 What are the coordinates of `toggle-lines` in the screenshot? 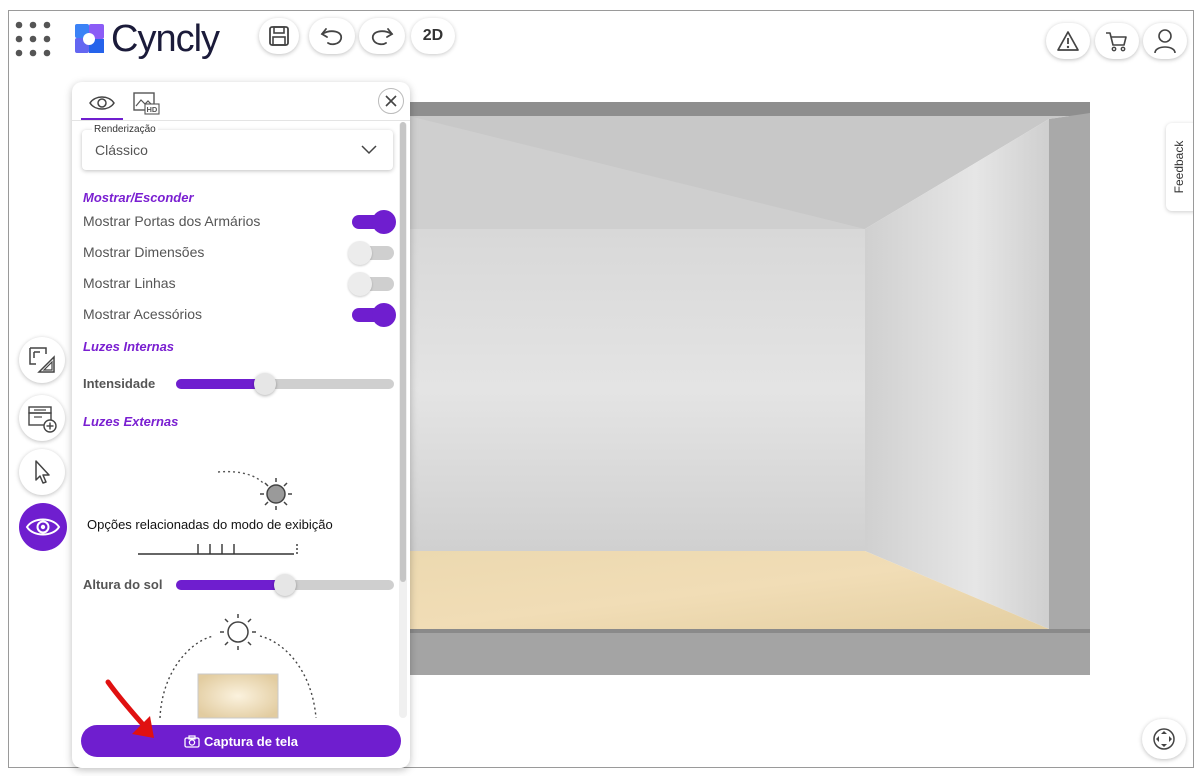 It's located at (371, 284).